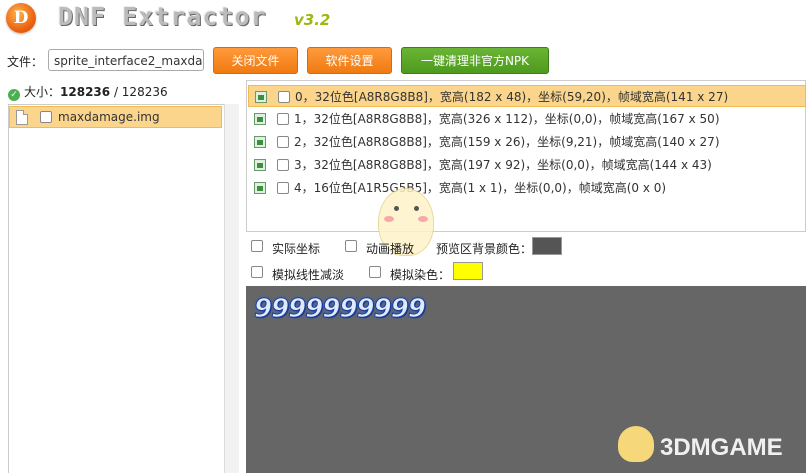 The image size is (806, 473). I want to click on app-logo-icon: D, so click(21, 18).